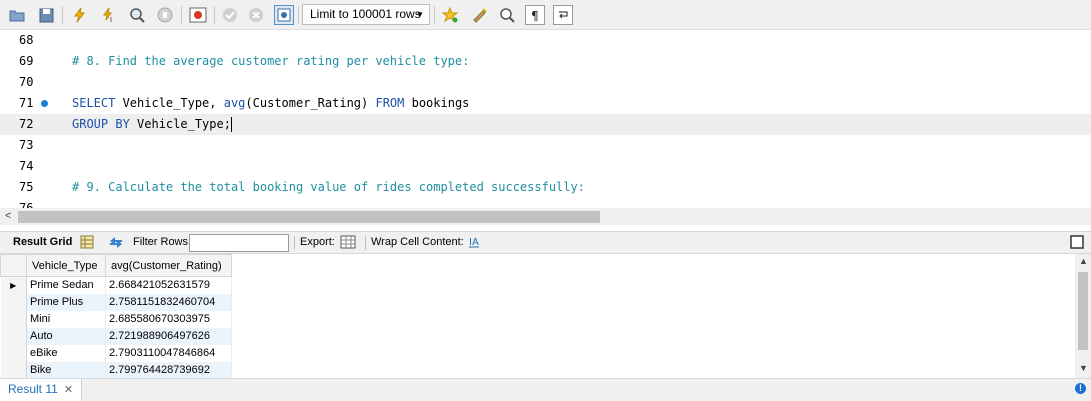 This screenshot has height=401, width=1091. I want to click on query-toolbar: I Limit to 100001 rows ▼ ¶, so click(545, 15).